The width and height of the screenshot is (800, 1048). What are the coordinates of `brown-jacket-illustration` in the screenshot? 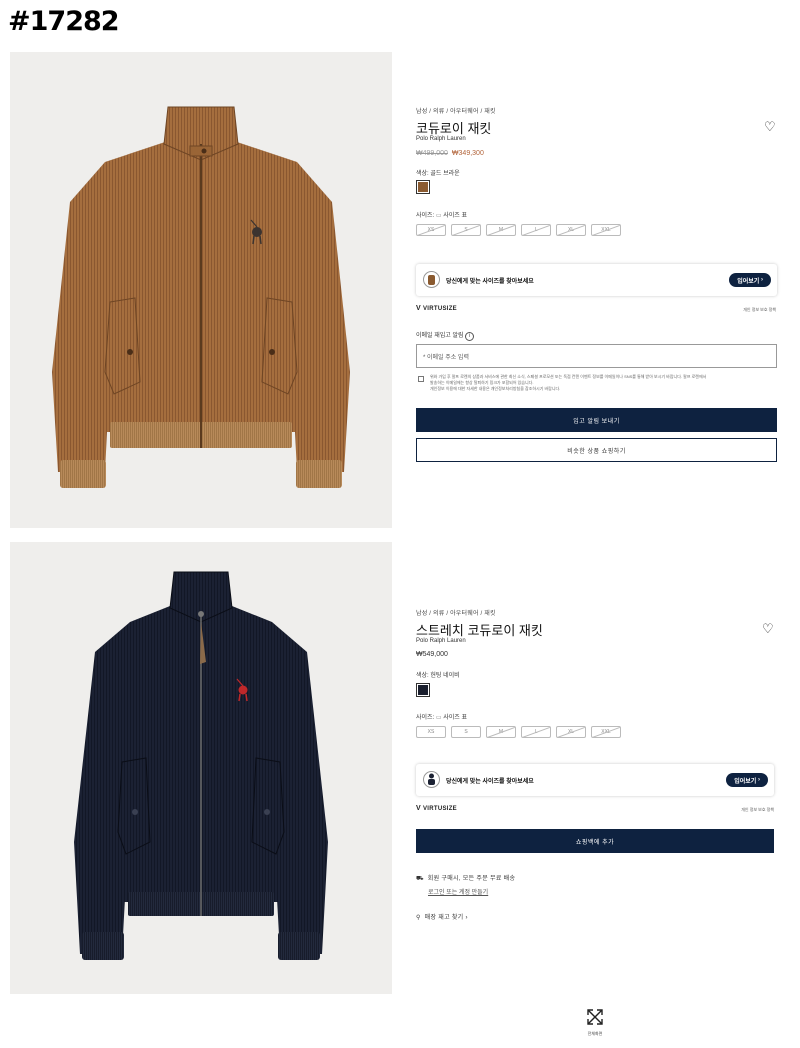 It's located at (201, 297).